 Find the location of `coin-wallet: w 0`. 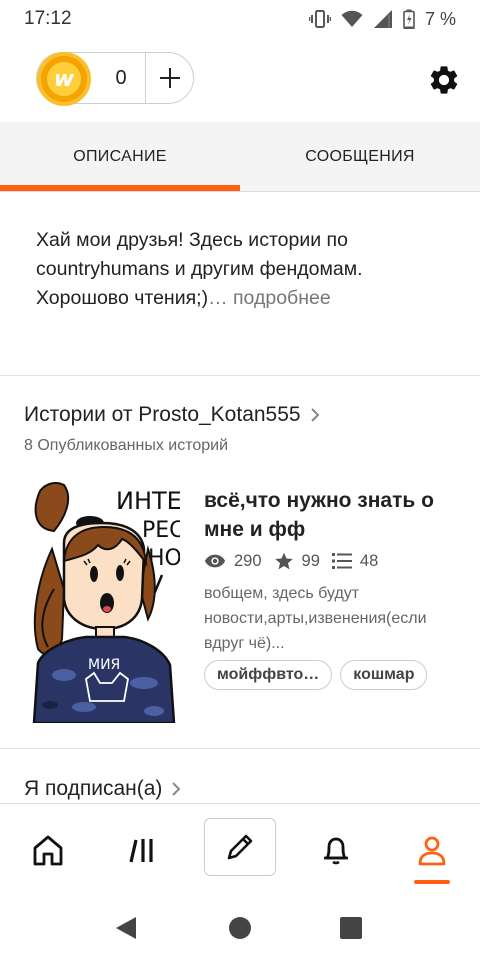

coin-wallet: w 0 is located at coordinates (115, 79).